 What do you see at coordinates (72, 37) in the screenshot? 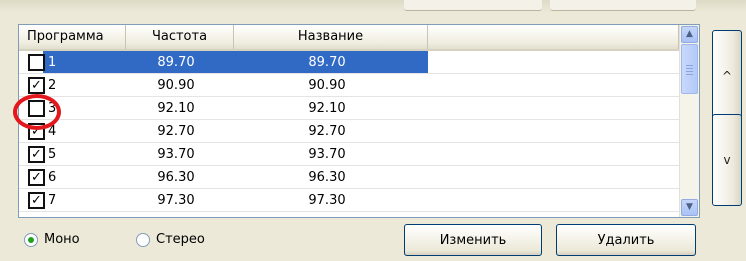
I see `column-header-program: Программа` at bounding box center [72, 37].